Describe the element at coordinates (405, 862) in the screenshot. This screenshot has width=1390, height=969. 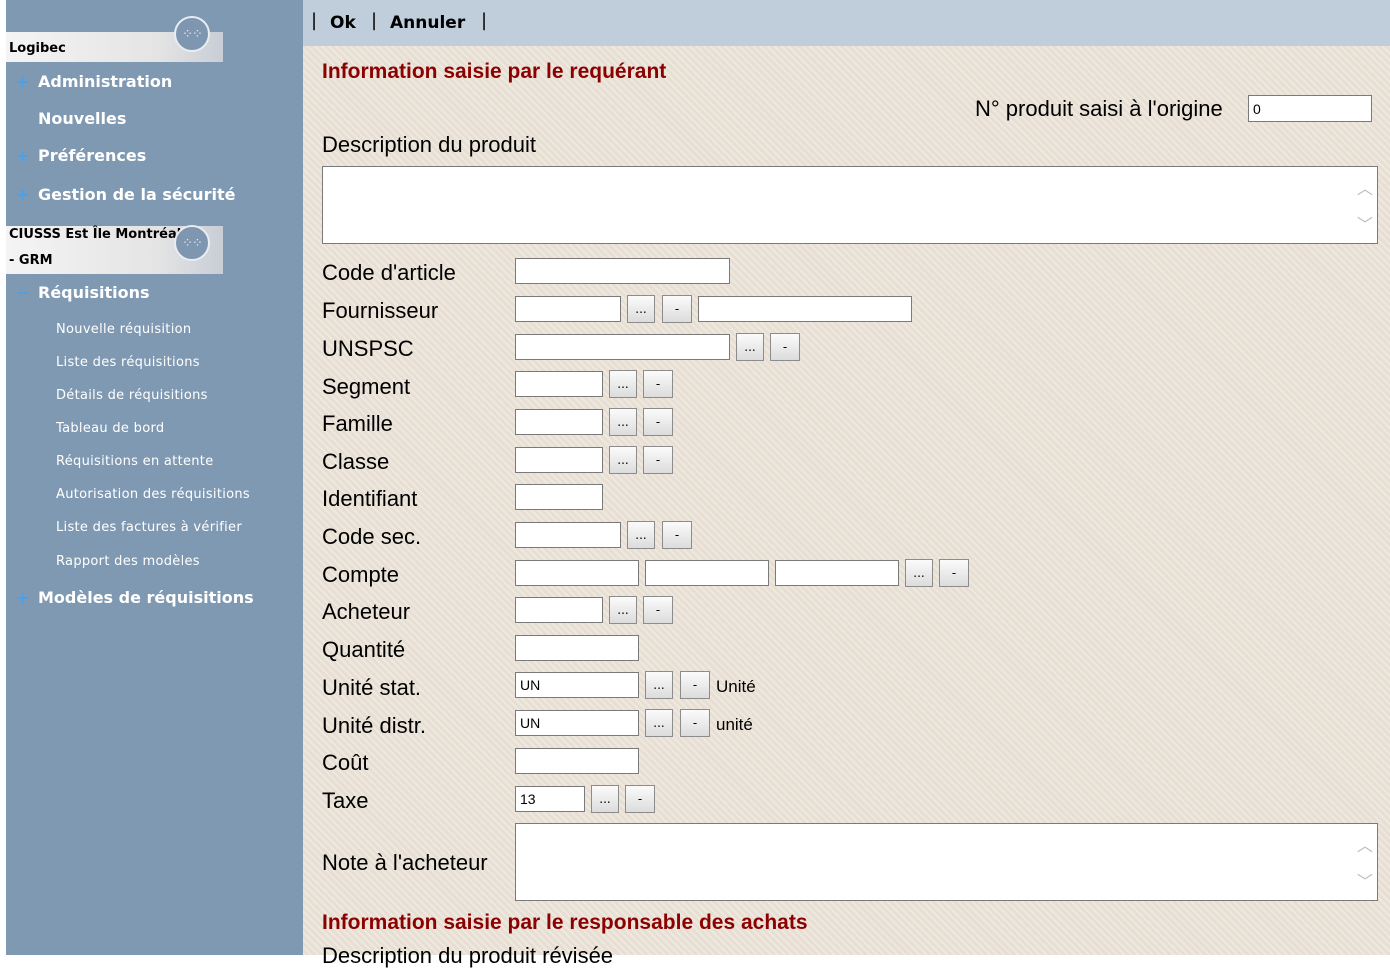
I see `note-acheteur-label: Note à l'acheteur` at that location.